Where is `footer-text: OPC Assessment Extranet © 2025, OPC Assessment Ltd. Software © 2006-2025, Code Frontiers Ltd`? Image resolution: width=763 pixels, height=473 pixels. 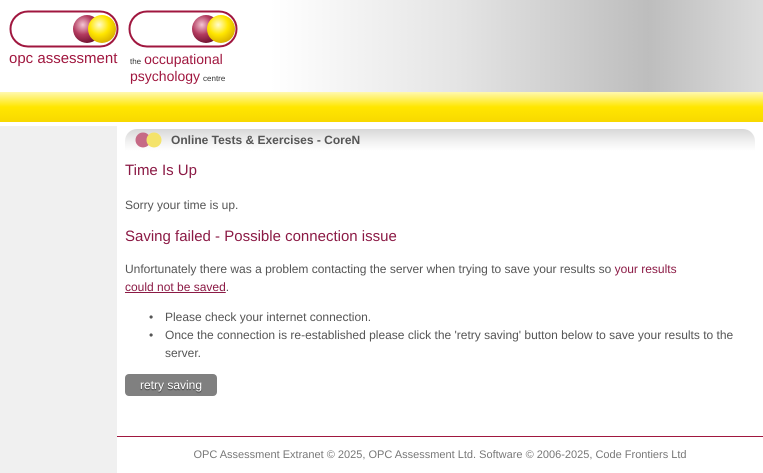
footer-text: OPC Assessment Extranet © 2025, OPC Assessment Ltd. Software © 2006-2025, Code Frontiers Ltd is located at coordinates (440, 455).